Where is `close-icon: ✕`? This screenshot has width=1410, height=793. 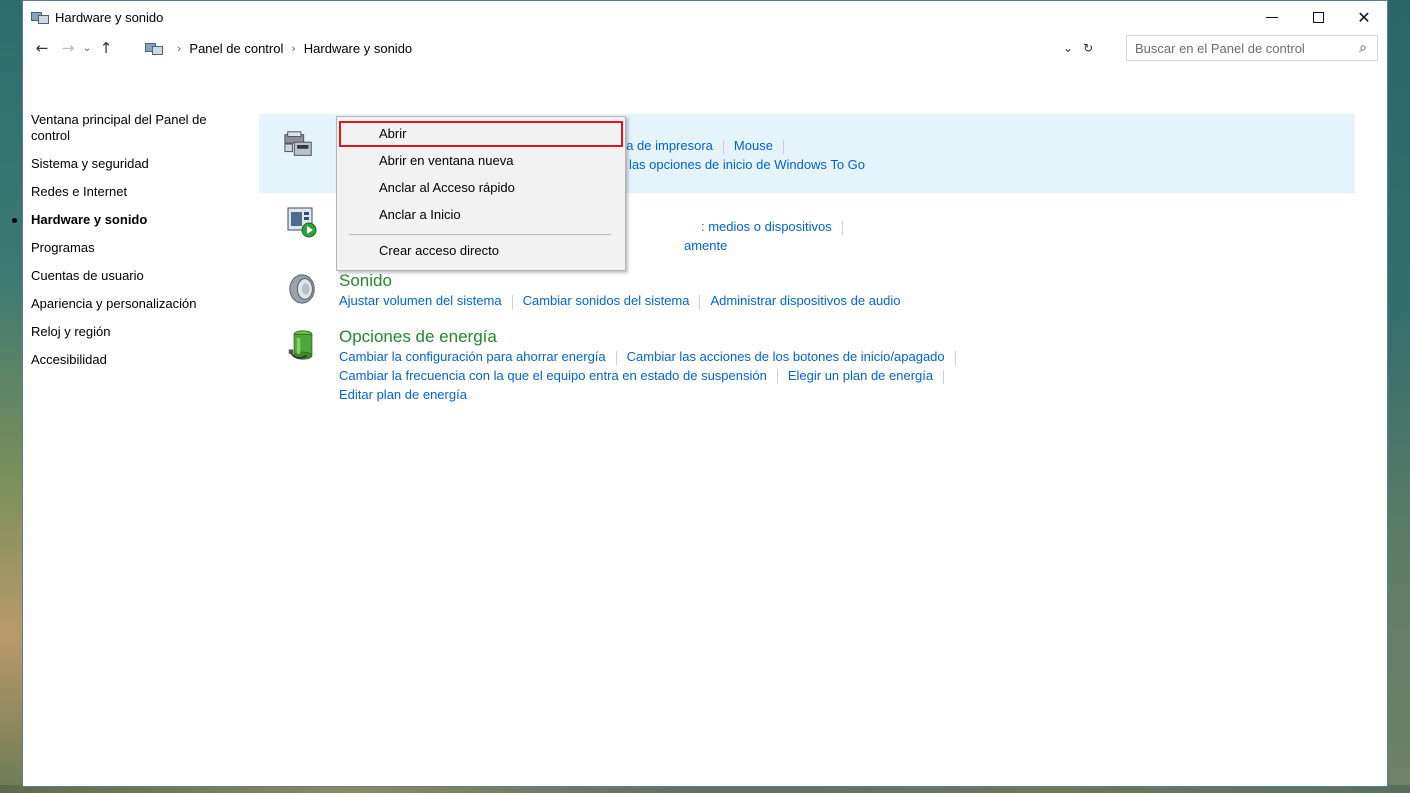 close-icon: ✕ is located at coordinates (1364, 17).